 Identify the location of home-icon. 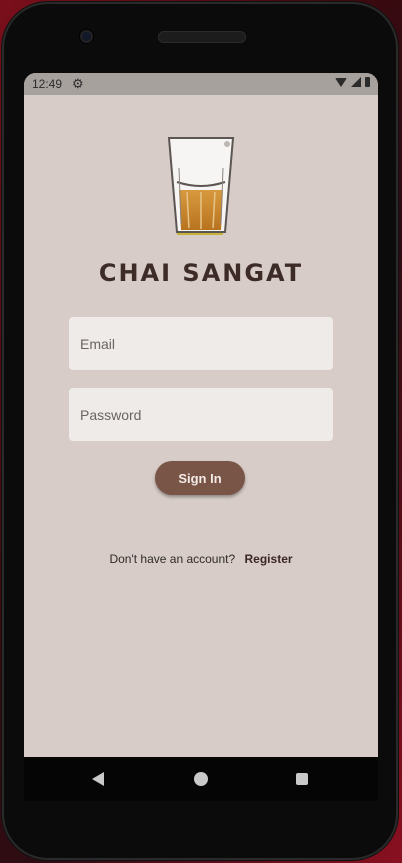
(201, 779).